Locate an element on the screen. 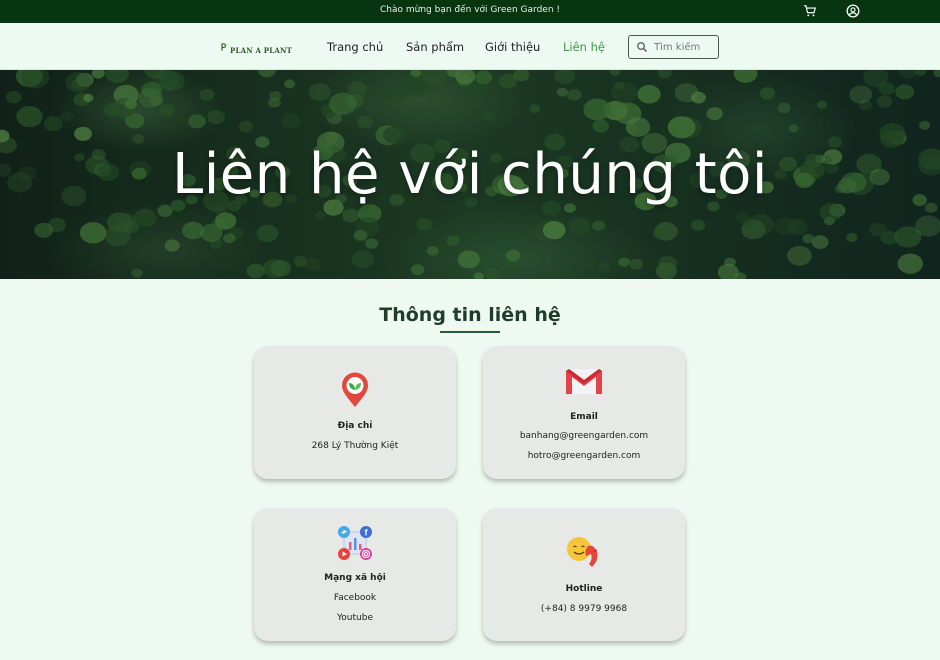  cart-icon is located at coordinates (811, 11).